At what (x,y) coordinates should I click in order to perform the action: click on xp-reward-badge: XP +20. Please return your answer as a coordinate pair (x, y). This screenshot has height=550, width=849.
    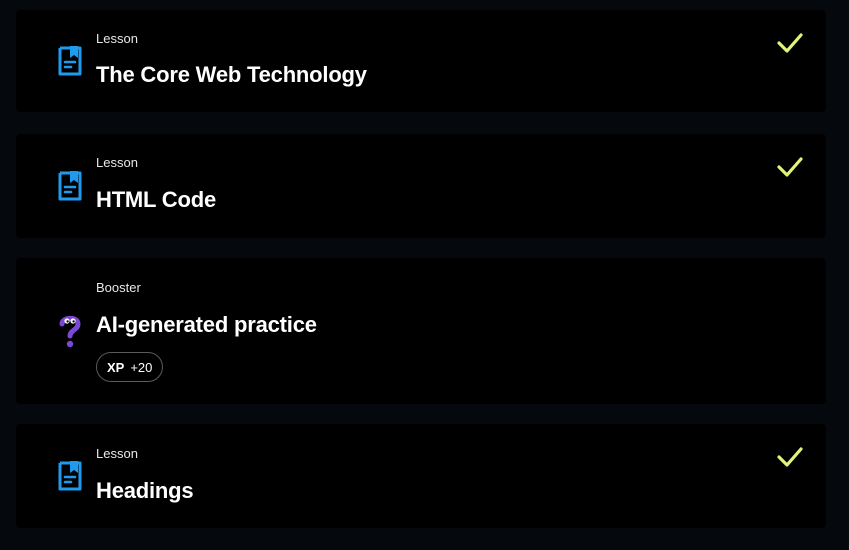
    Looking at the image, I should click on (130, 367).